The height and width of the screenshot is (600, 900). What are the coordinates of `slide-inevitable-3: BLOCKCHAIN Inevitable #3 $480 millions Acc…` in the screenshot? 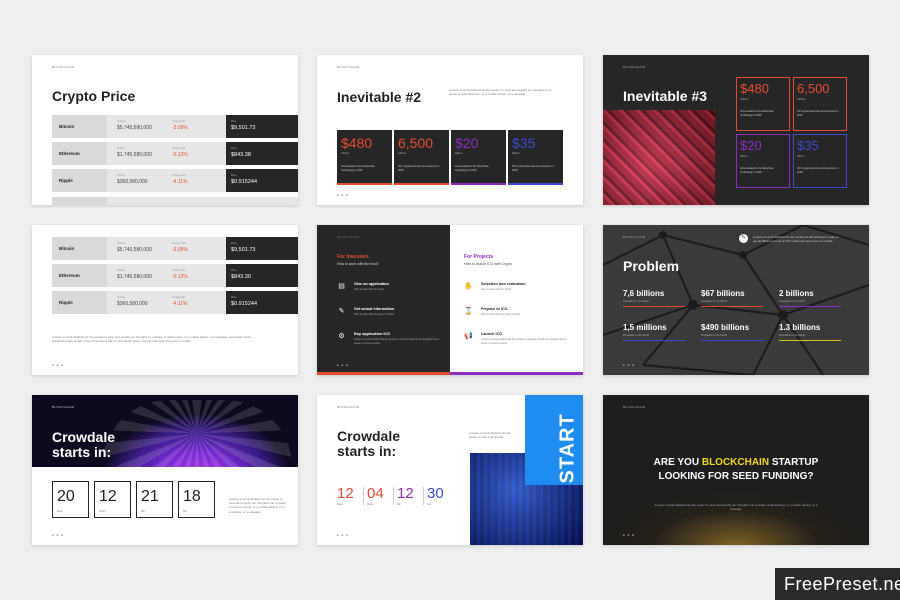 It's located at (736, 130).